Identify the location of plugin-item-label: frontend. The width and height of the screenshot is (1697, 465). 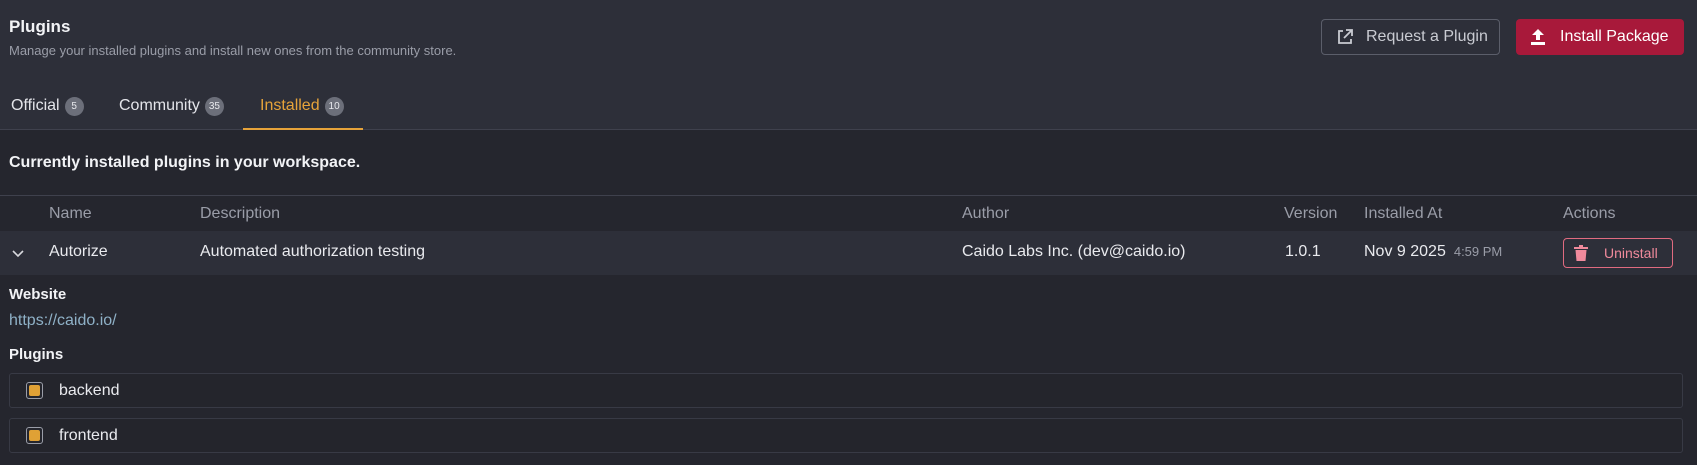
(88, 435).